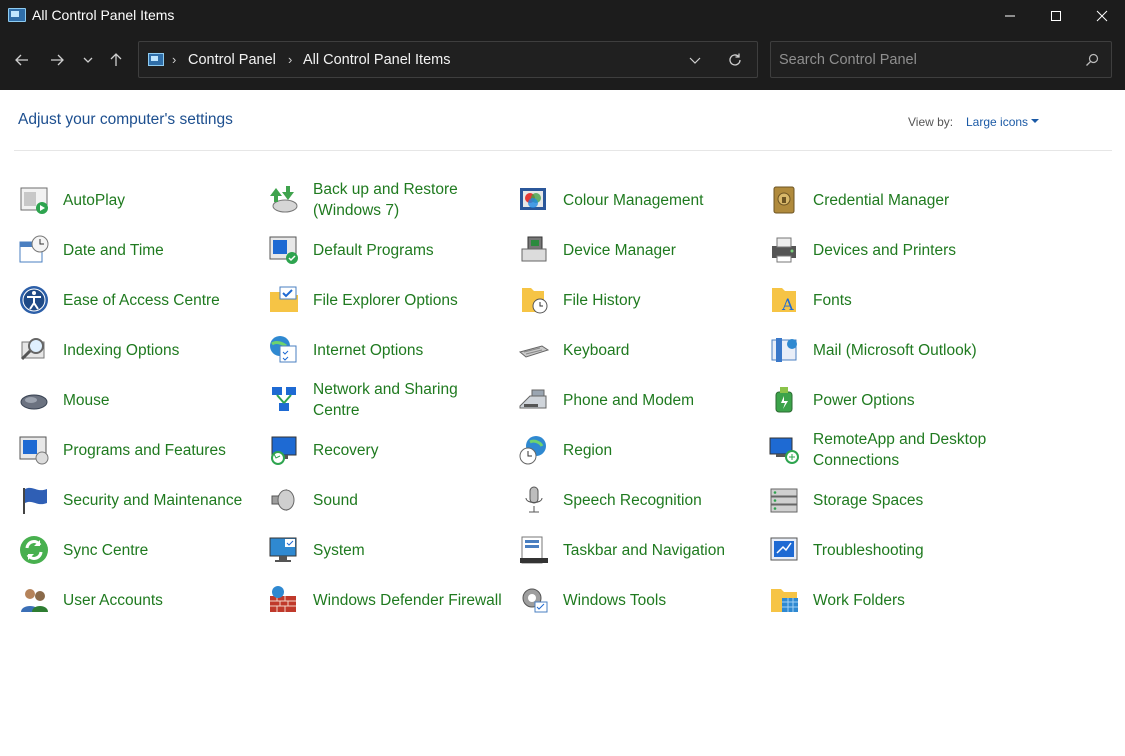 The image size is (1125, 756). What do you see at coordinates (138, 300) in the screenshot?
I see `control-panel-item: Ease of Access Centre` at bounding box center [138, 300].